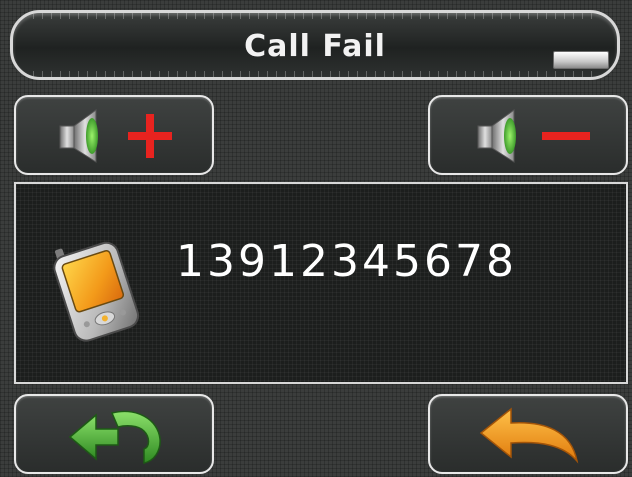  I want to click on page-title: Call Fail, so click(315, 46).